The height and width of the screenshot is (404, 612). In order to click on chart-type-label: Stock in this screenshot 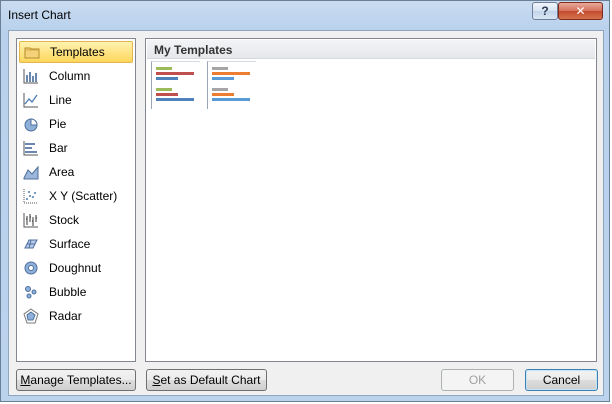, I will do `click(64, 220)`.